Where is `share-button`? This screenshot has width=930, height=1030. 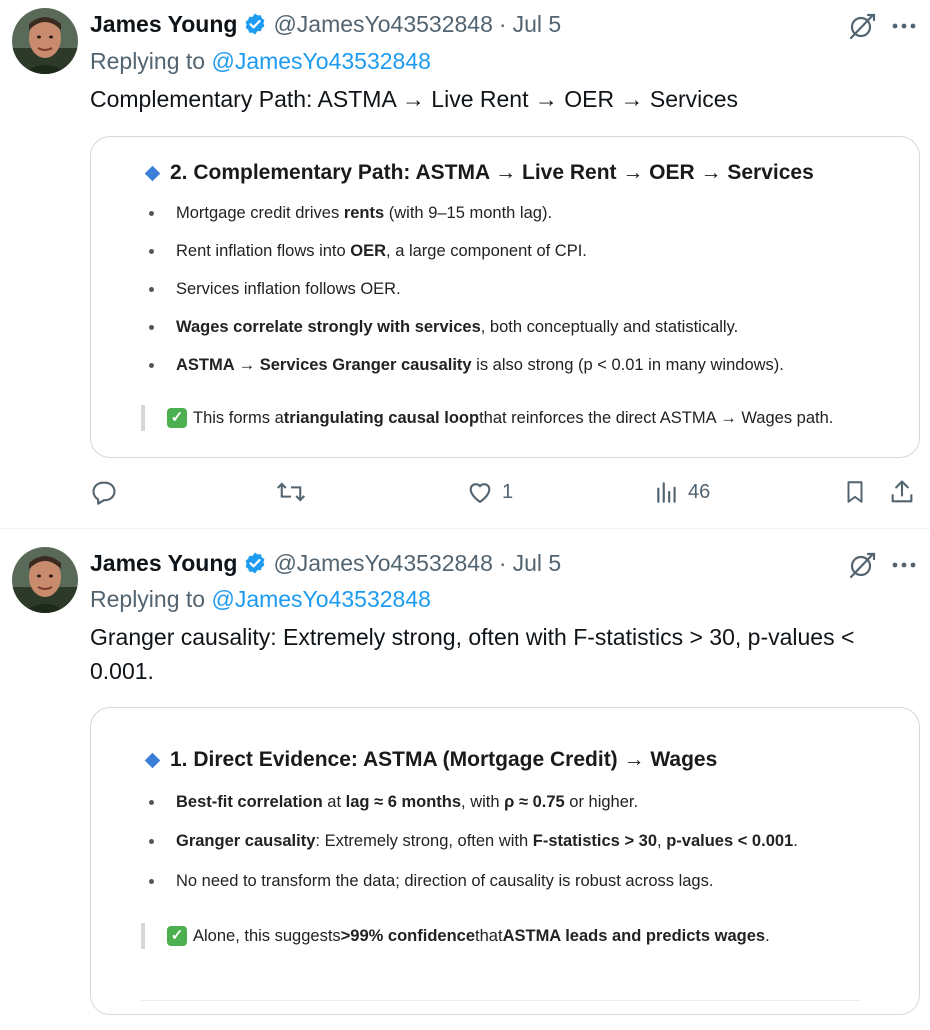
share-button is located at coordinates (902, 492).